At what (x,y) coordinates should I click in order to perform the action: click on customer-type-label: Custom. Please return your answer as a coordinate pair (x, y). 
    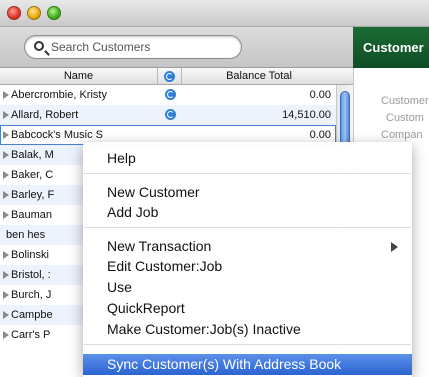
    Looking at the image, I should click on (405, 118).